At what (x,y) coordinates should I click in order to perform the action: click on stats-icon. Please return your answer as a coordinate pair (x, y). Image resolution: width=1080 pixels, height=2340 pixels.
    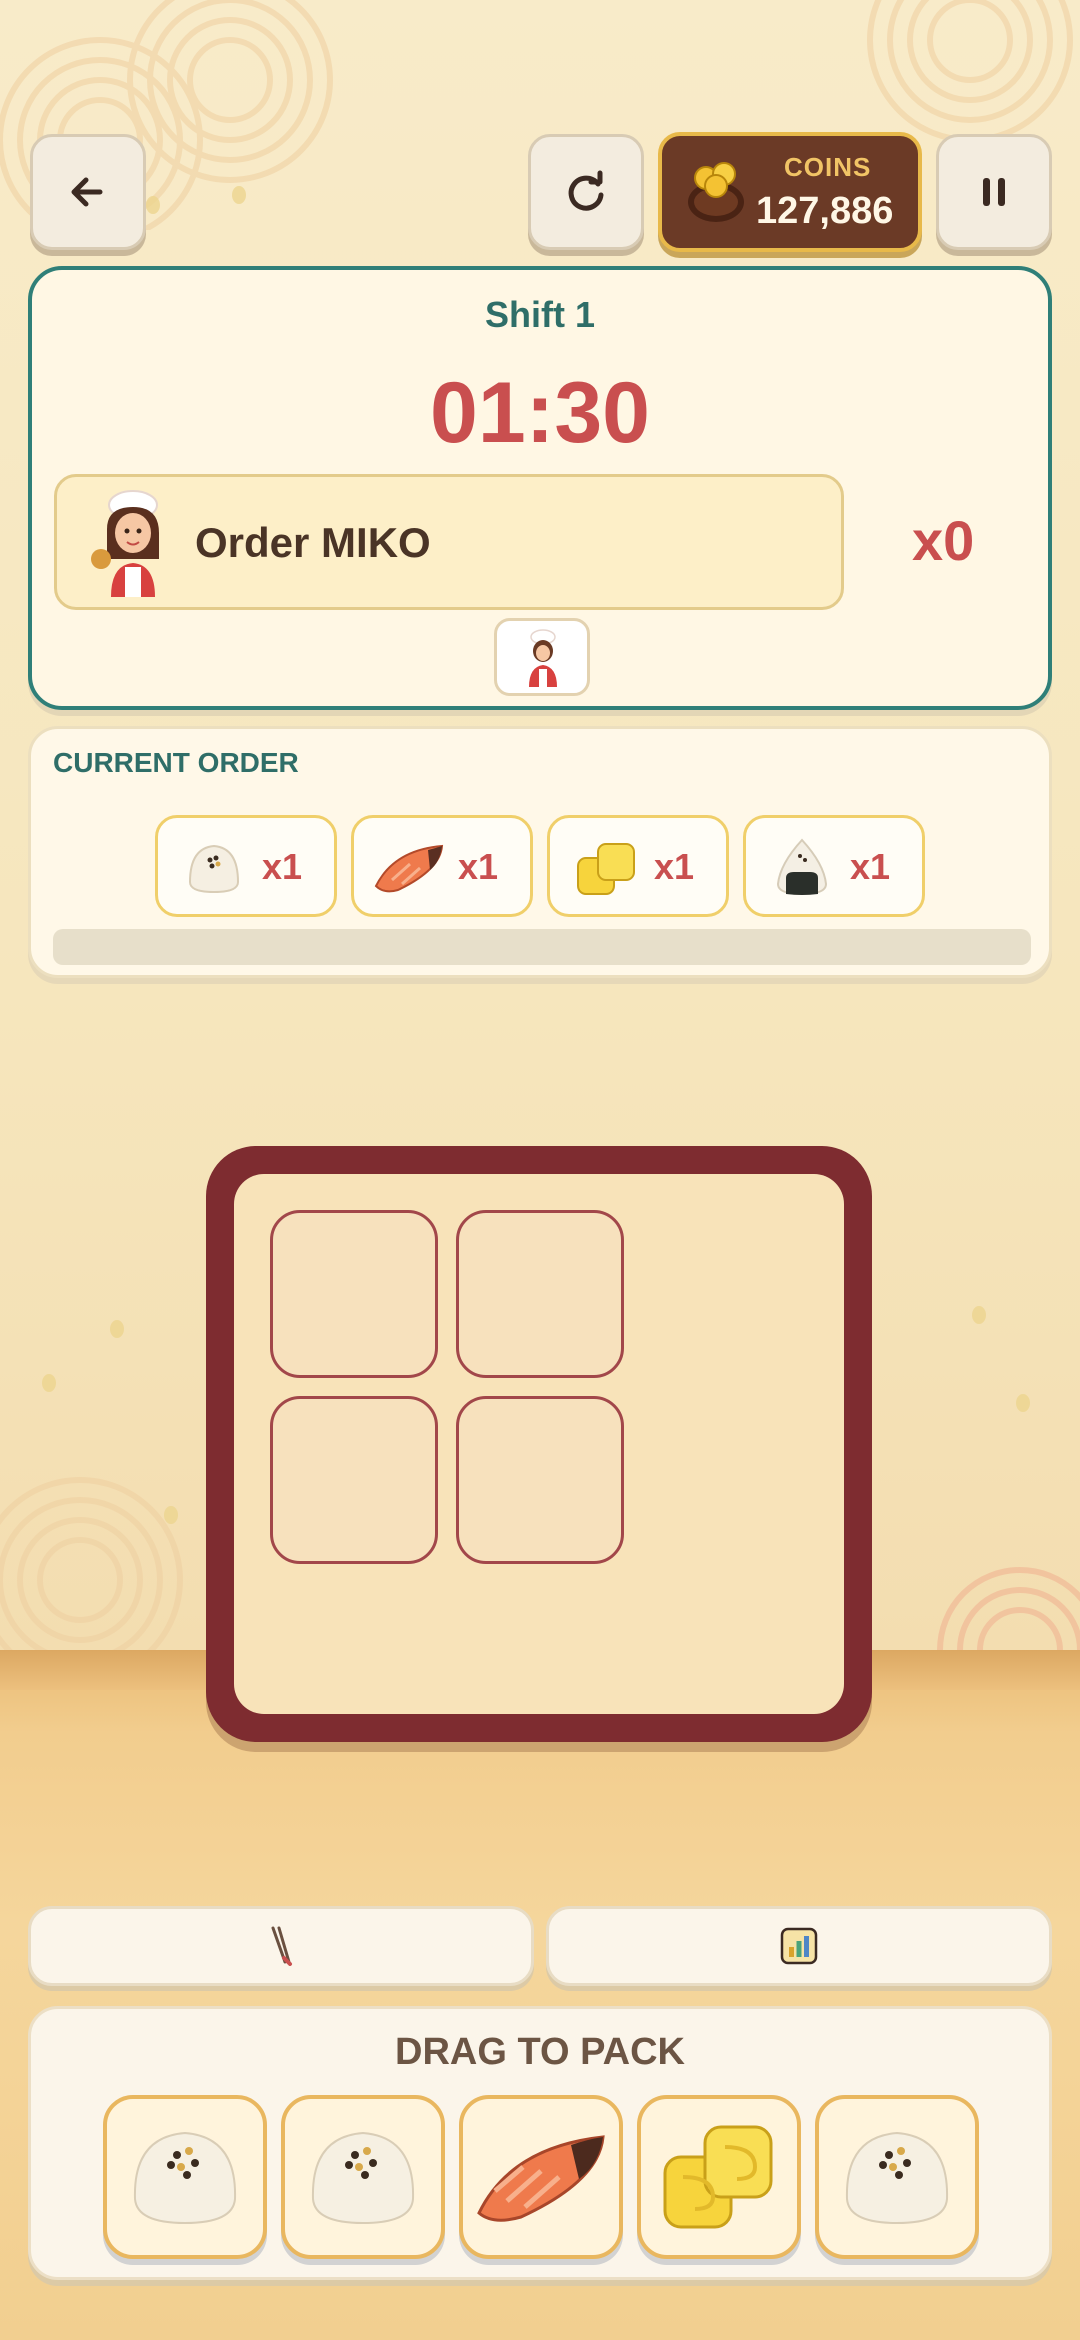
    Looking at the image, I should click on (799, 1946).